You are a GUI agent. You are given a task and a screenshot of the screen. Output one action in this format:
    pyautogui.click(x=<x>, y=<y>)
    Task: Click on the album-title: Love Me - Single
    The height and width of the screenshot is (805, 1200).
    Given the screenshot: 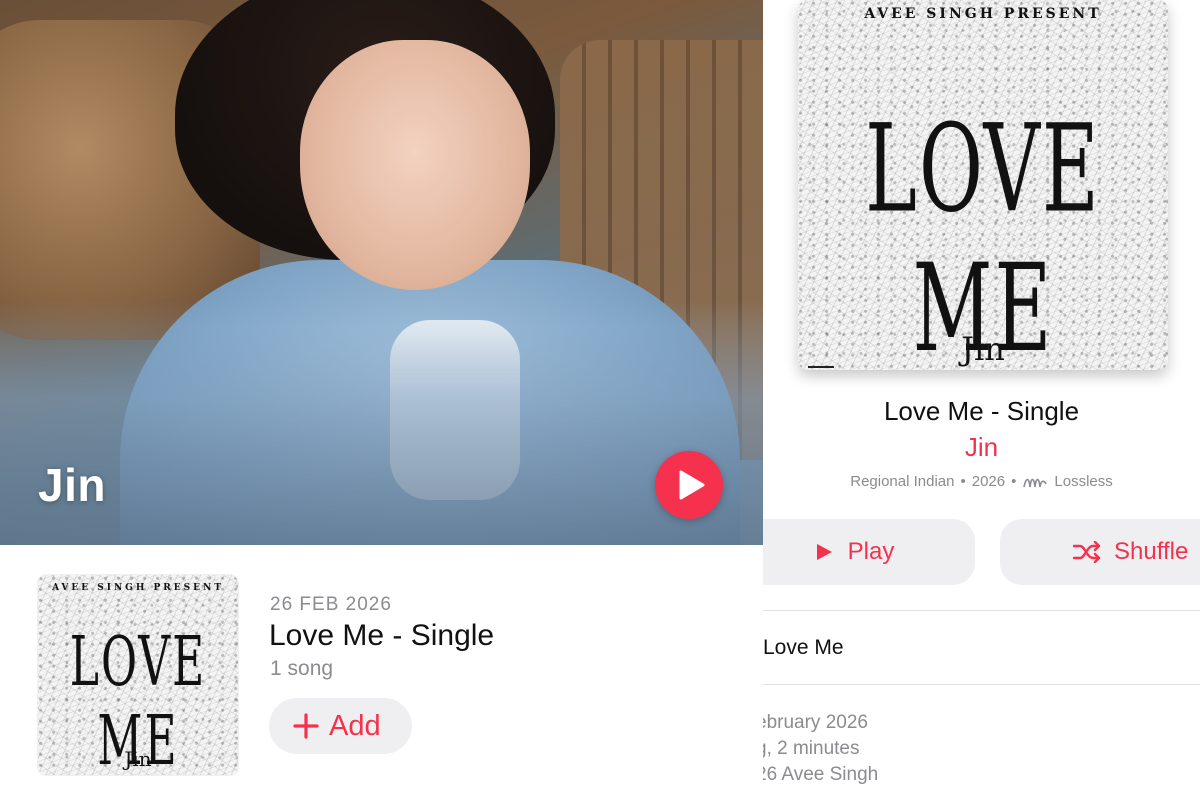 What is the action you would take?
    pyautogui.click(x=981, y=411)
    